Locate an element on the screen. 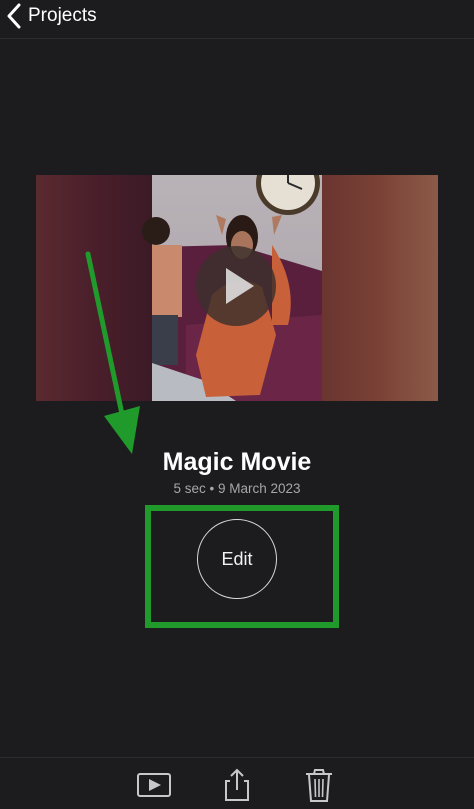 Image resolution: width=474 pixels, height=809 pixels. share-icon is located at coordinates (237, 784).